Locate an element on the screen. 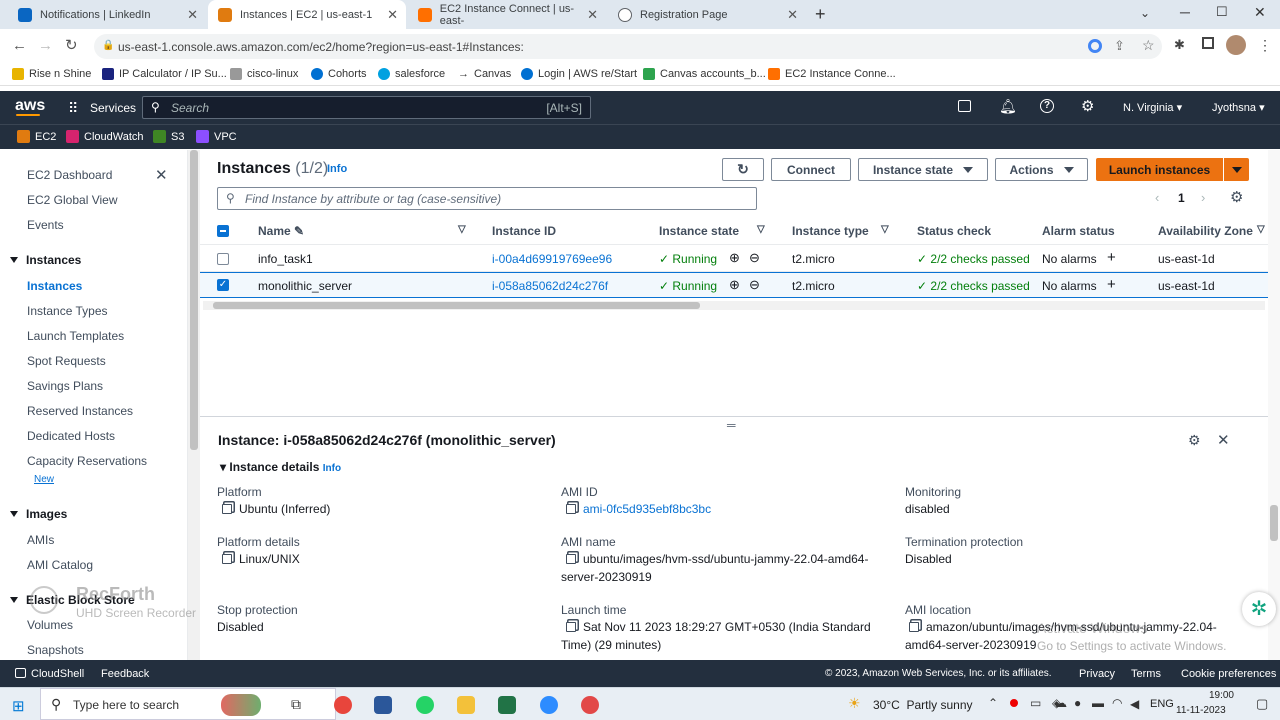 The image size is (1280, 720). launch-dropdown-button is located at coordinates (1236, 169).